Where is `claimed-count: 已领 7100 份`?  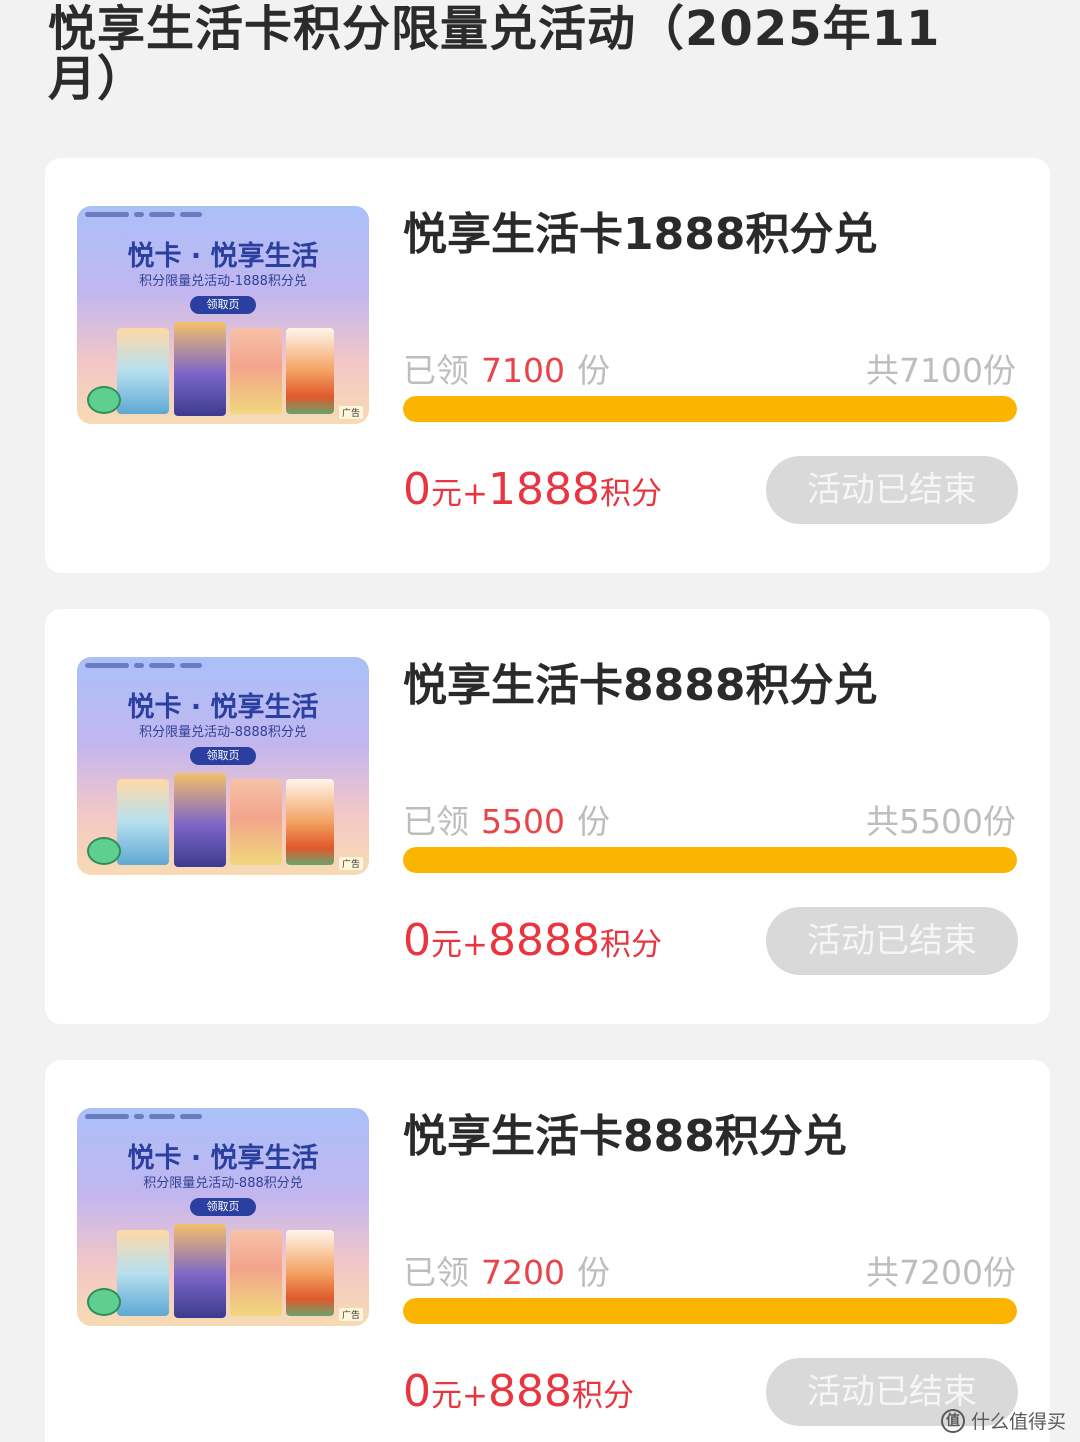 claimed-count: 已领 7100 份 is located at coordinates (506, 368).